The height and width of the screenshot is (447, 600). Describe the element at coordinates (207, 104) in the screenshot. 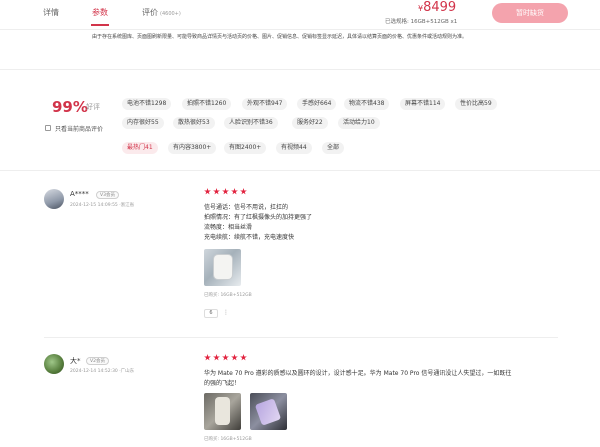

I see `tag-chip: 拍照不错1260` at that location.